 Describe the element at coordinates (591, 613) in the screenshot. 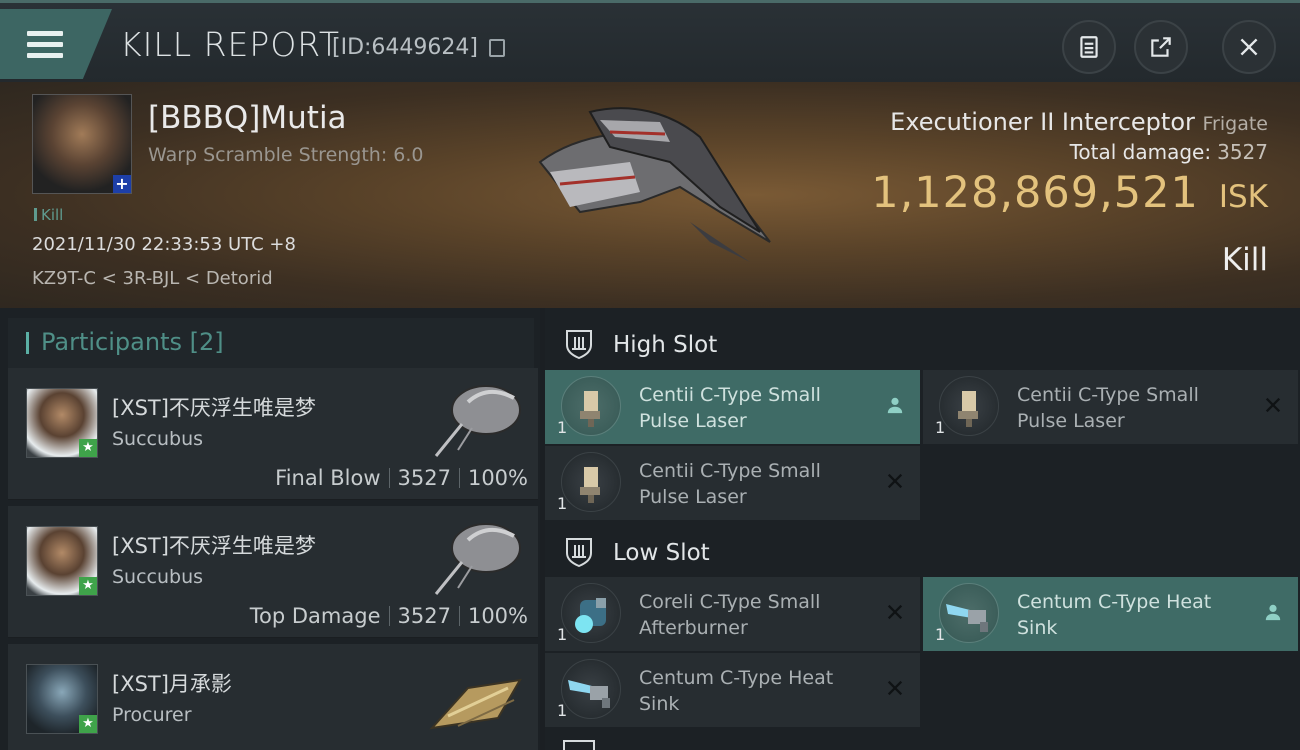

I see `afterburner-icon` at that location.